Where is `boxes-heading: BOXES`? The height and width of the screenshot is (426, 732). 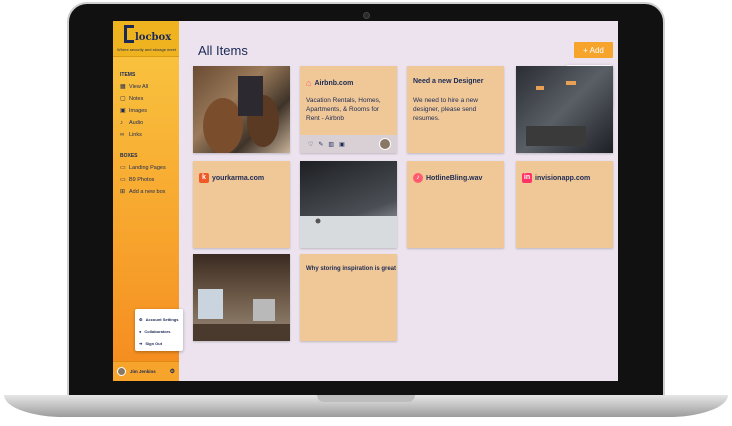 boxes-heading: BOXES is located at coordinates (129, 156).